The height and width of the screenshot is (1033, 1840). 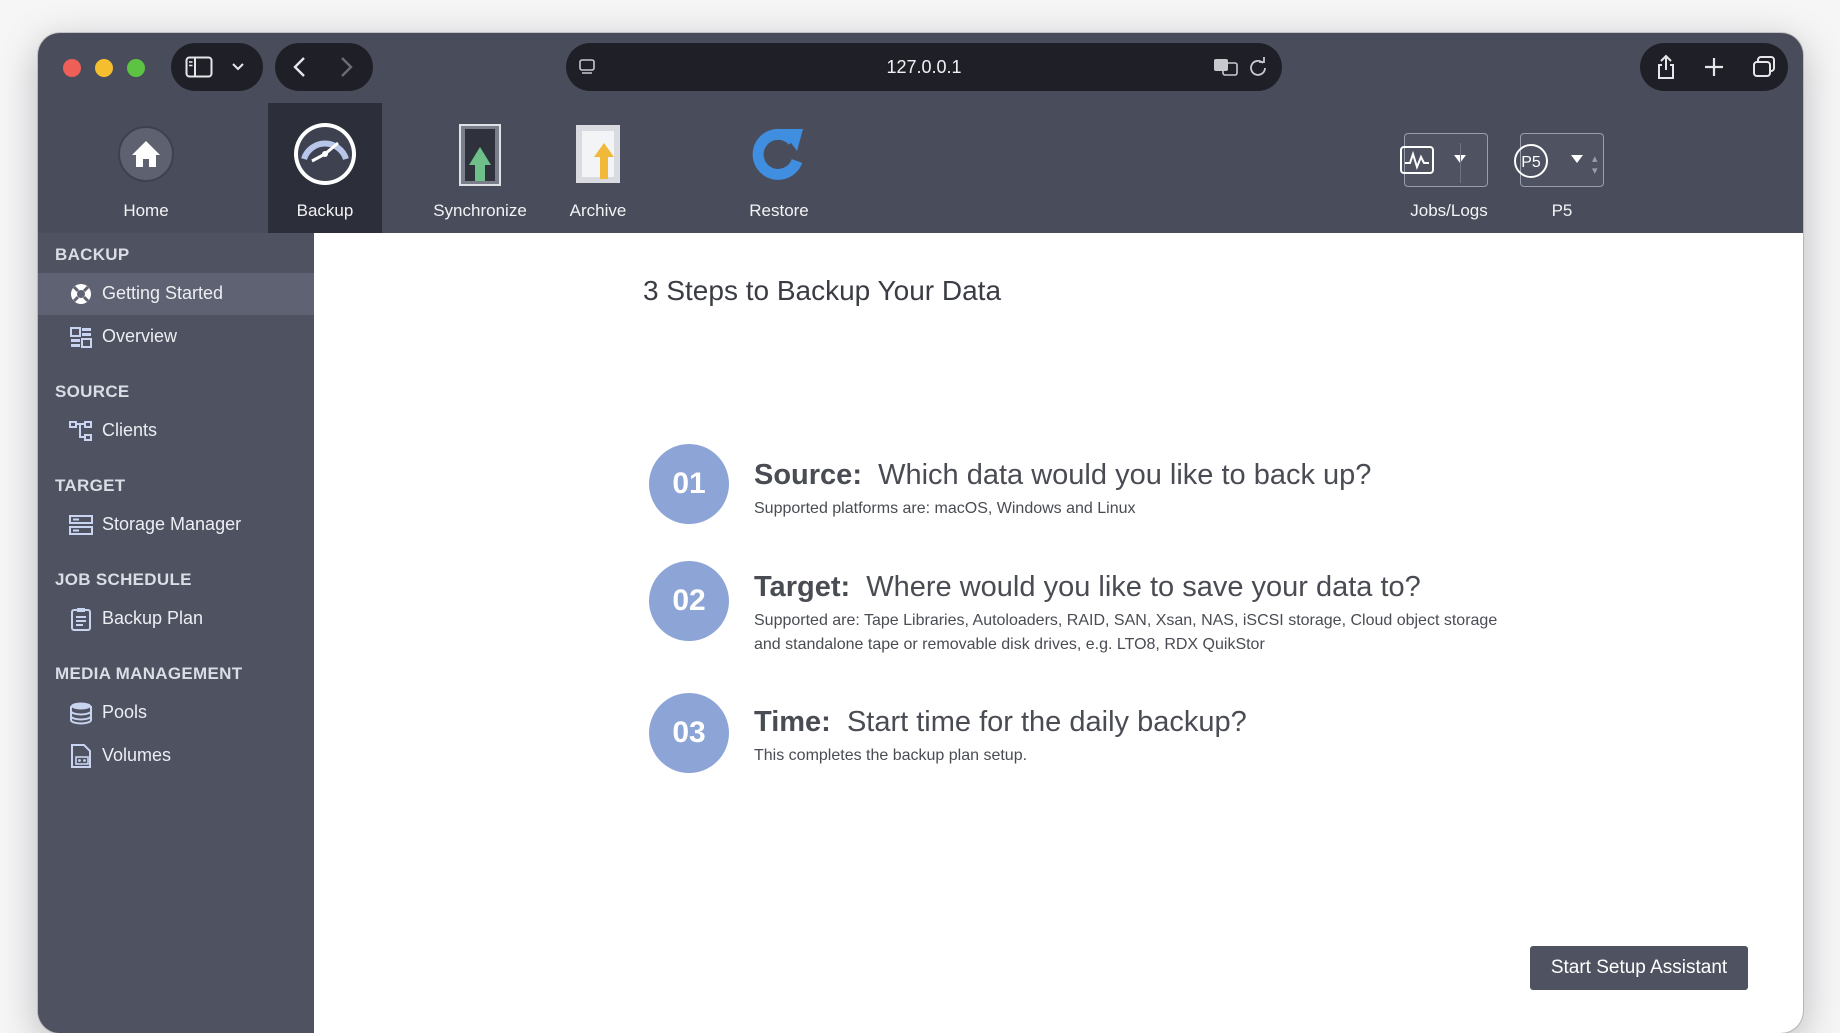 I want to click on back-arrow-icon, so click(x=300, y=67).